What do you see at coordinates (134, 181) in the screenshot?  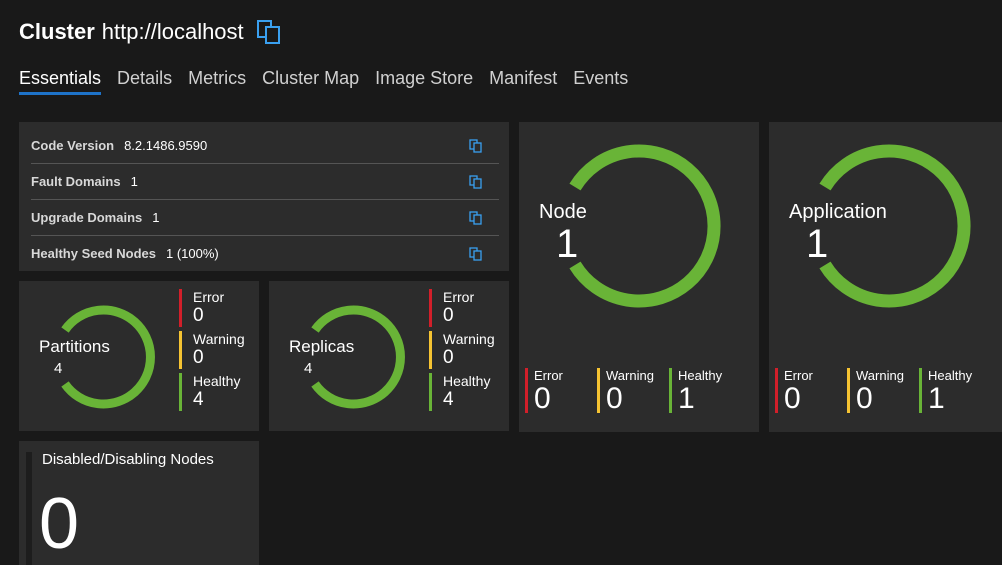 I see `fault-domains-value: 1` at bounding box center [134, 181].